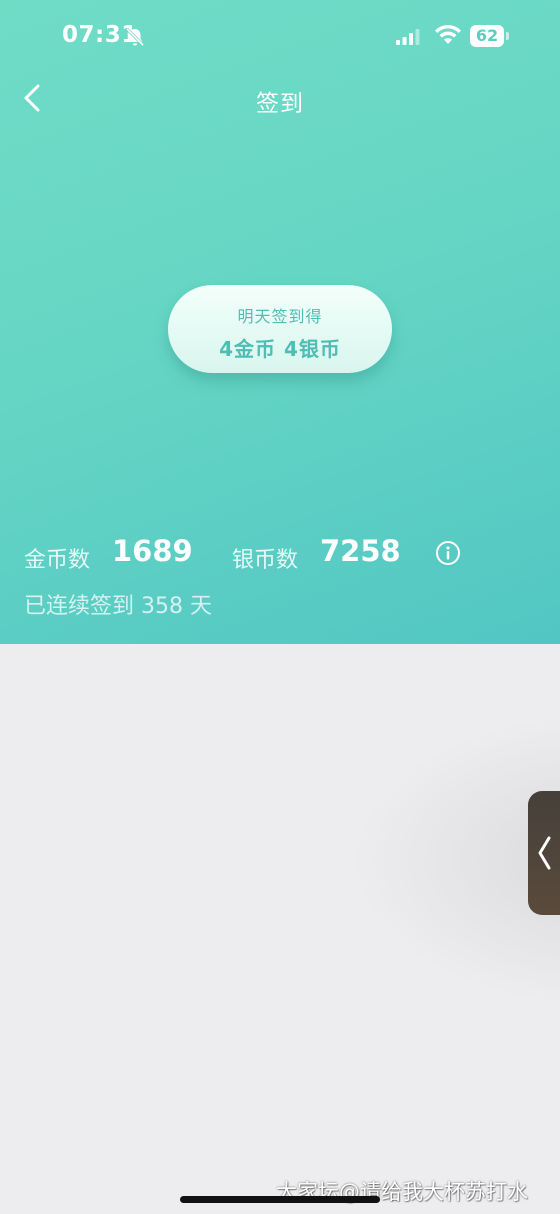 The height and width of the screenshot is (1214, 560). Describe the element at coordinates (280, 329) in the screenshot. I see `tomorrow-reward-pill: 明天签到得 4金币 4银币` at that location.